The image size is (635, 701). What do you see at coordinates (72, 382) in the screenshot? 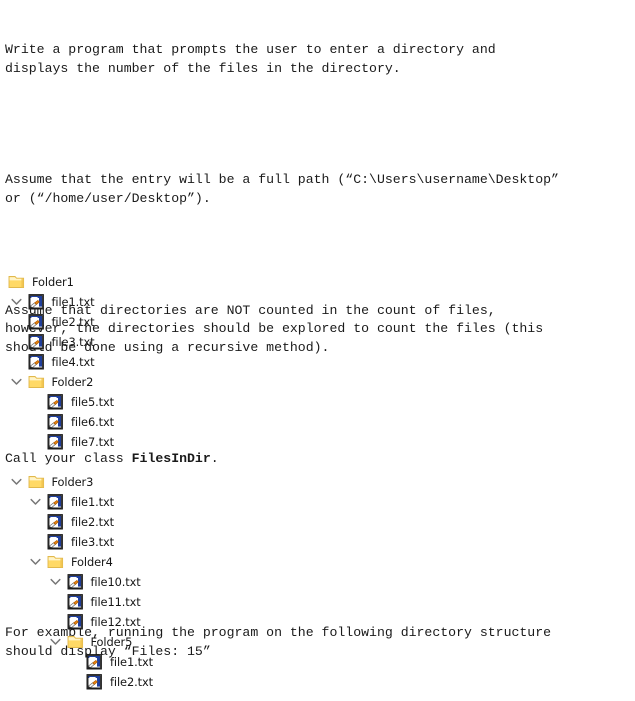
I see `folder-name-label: Folder2` at bounding box center [72, 382].